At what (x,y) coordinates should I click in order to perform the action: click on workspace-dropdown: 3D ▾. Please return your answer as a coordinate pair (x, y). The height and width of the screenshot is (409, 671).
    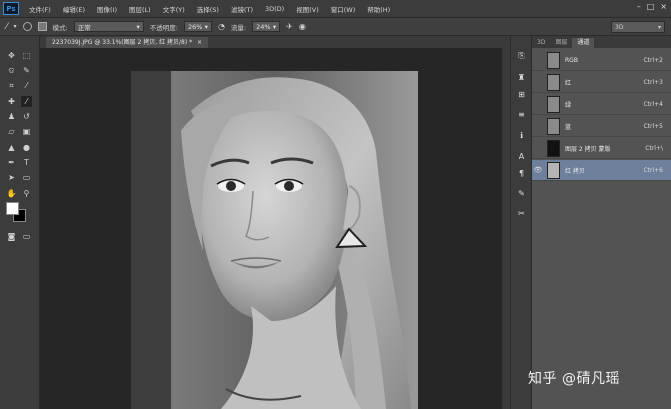
    Looking at the image, I should click on (638, 27).